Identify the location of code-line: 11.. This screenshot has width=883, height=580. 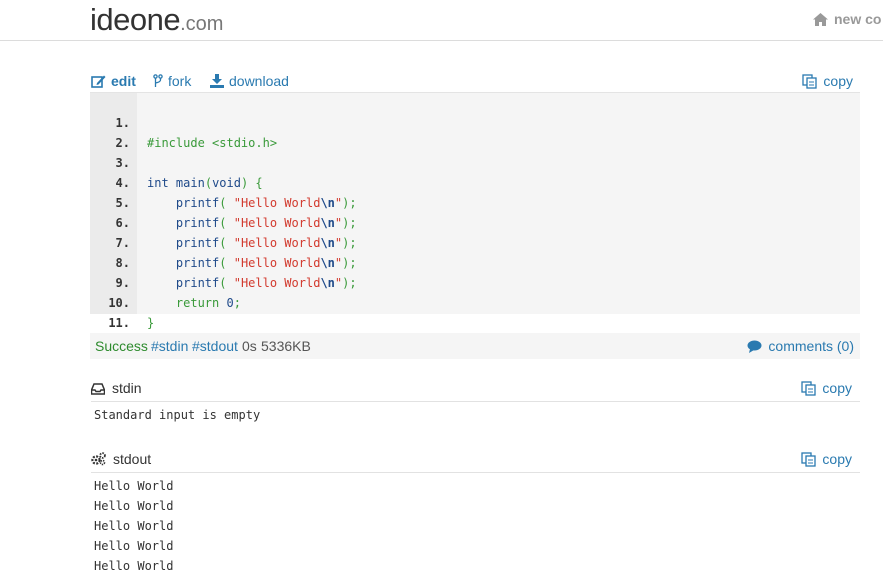
(110, 311).